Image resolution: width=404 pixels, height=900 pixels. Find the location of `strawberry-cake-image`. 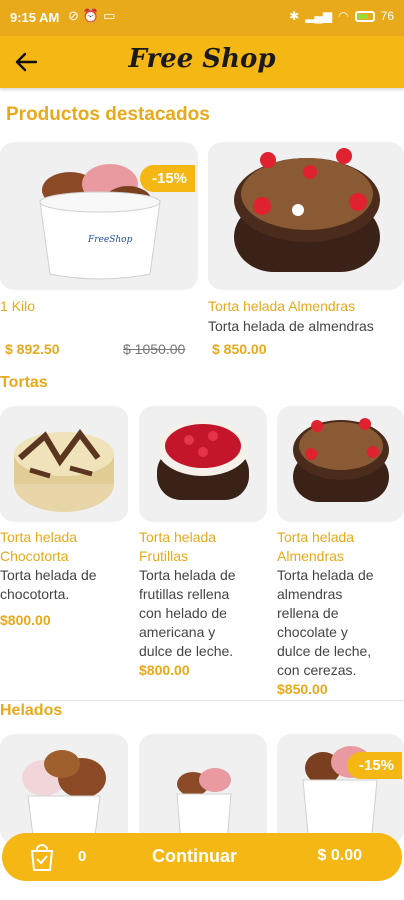

strawberry-cake-image is located at coordinates (203, 460).